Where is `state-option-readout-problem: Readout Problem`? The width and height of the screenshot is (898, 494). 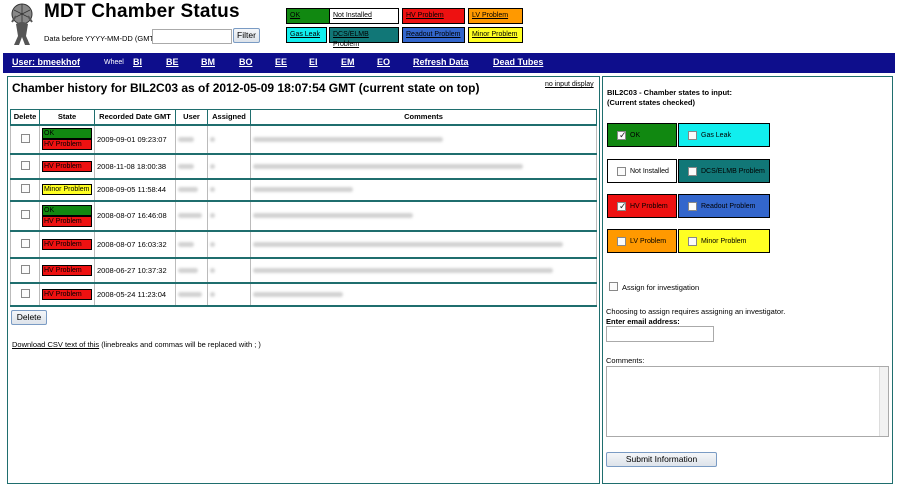 state-option-readout-problem: Readout Problem is located at coordinates (724, 206).